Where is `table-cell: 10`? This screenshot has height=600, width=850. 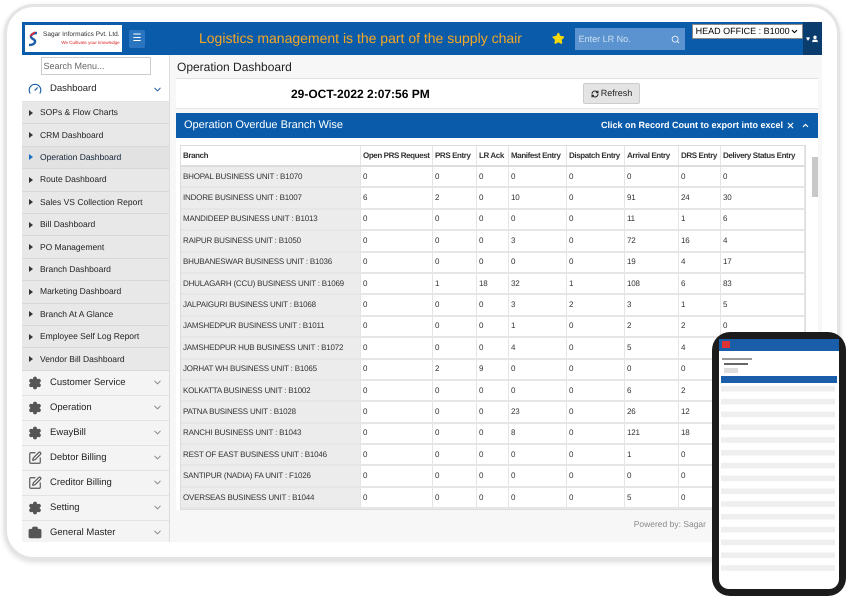
table-cell: 10 is located at coordinates (515, 198).